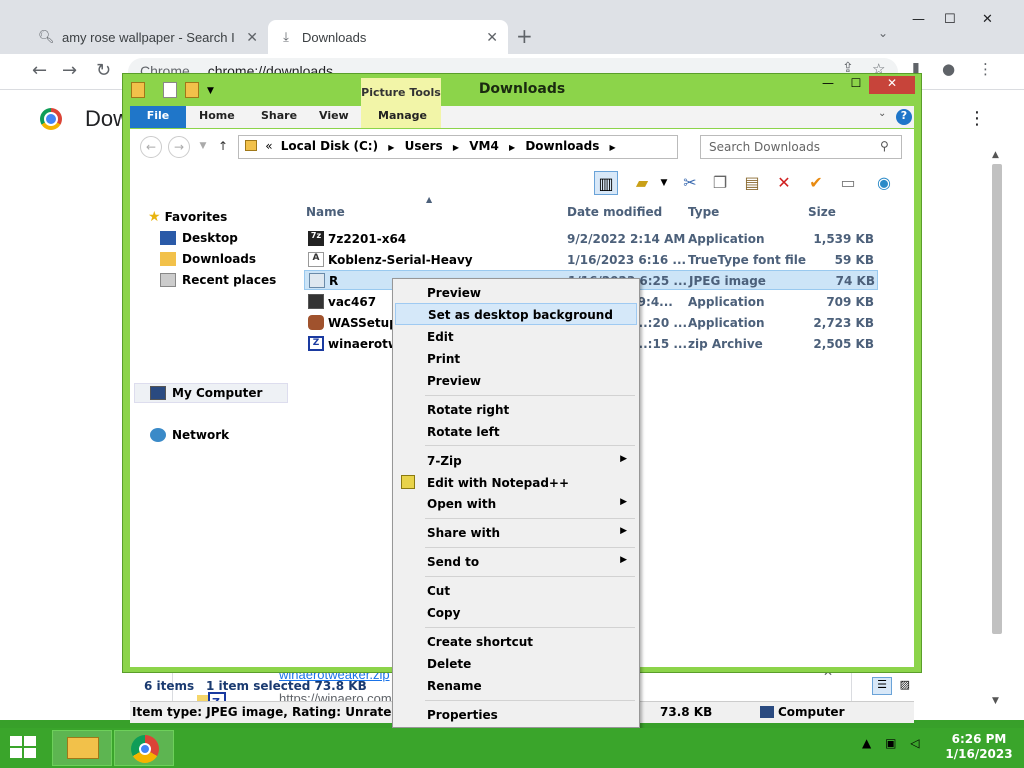 This screenshot has width=1024, height=768. Describe the element at coordinates (890, 743) in the screenshot. I see `network-icon: ▣` at that location.